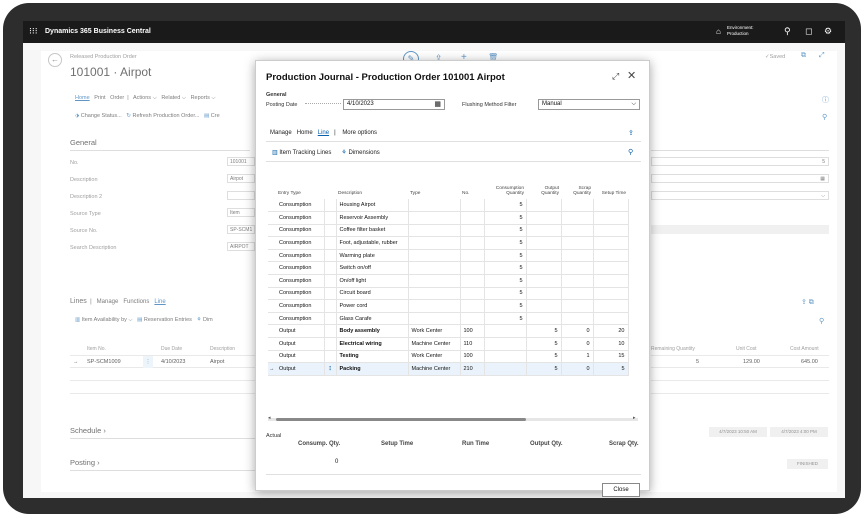 The width and height of the screenshot is (864, 517). Describe the element at coordinates (577, 190) in the screenshot. I see `col-scrap-qty: Scrap Quantity` at that location.